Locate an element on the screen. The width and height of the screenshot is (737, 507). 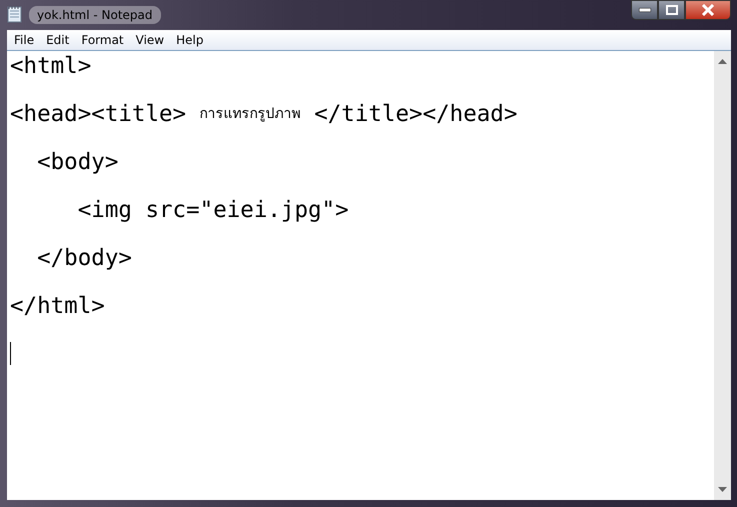
scroll-up-icon is located at coordinates (722, 61).